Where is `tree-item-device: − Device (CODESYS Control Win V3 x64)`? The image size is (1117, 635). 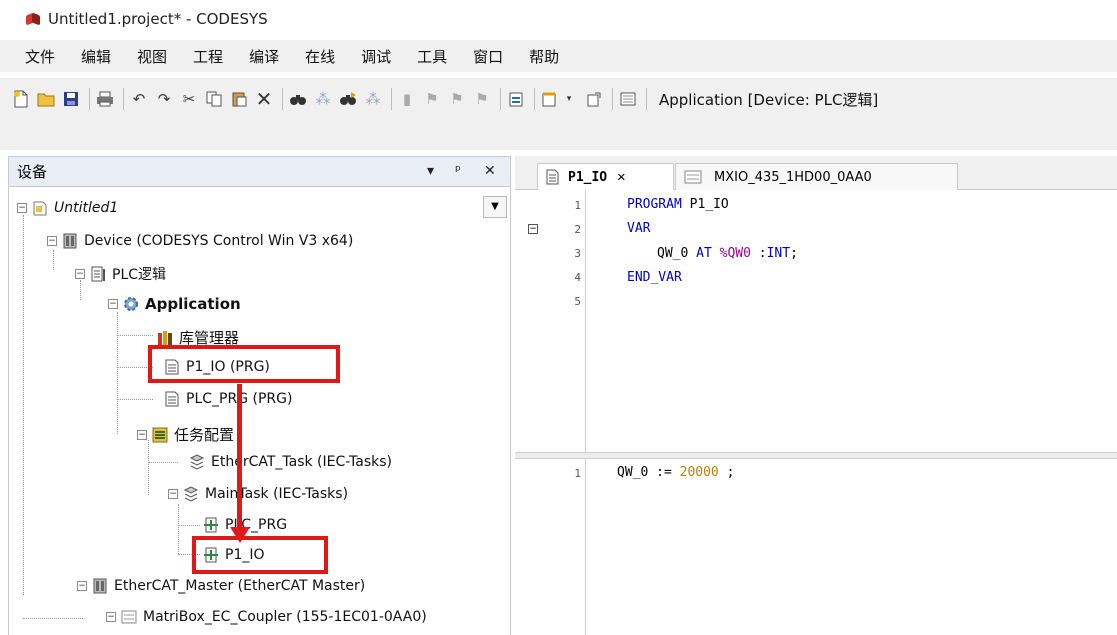
tree-item-device: − Device (CODESYS Control Win V3 x64) is located at coordinates (200, 241).